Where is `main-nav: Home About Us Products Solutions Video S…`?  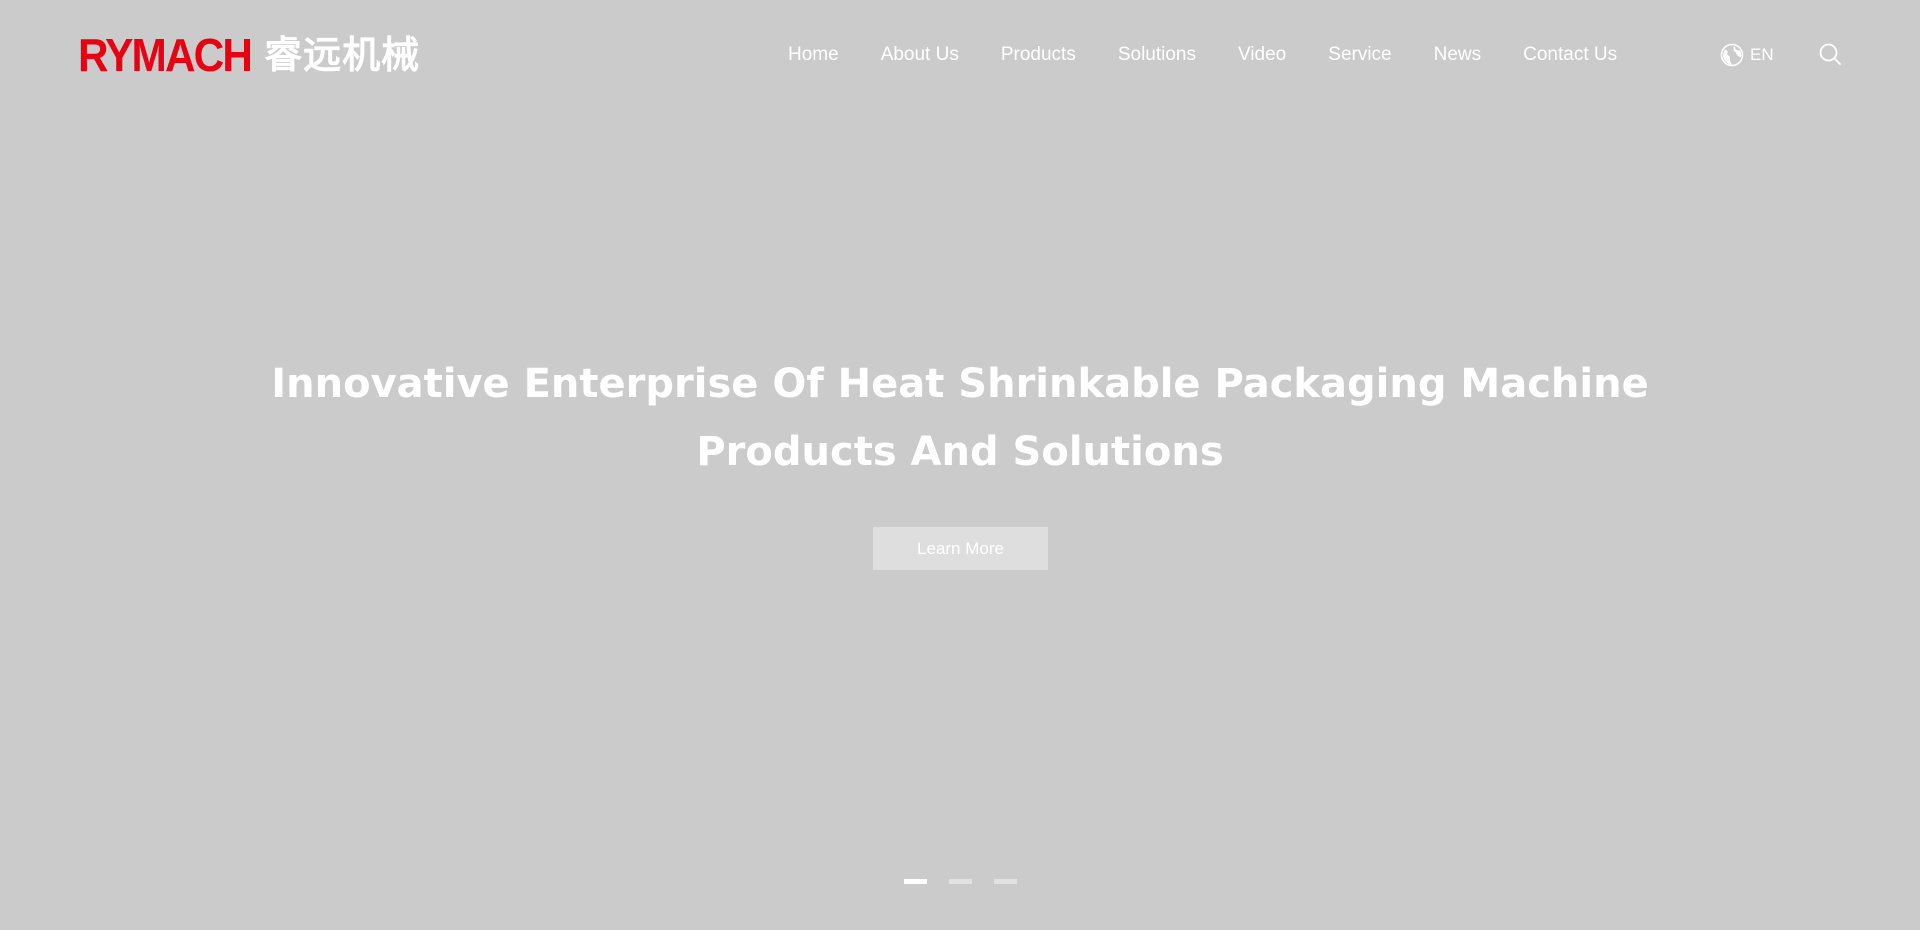
main-nav: Home About Us Products Solutions Video S… is located at coordinates (1202, 55).